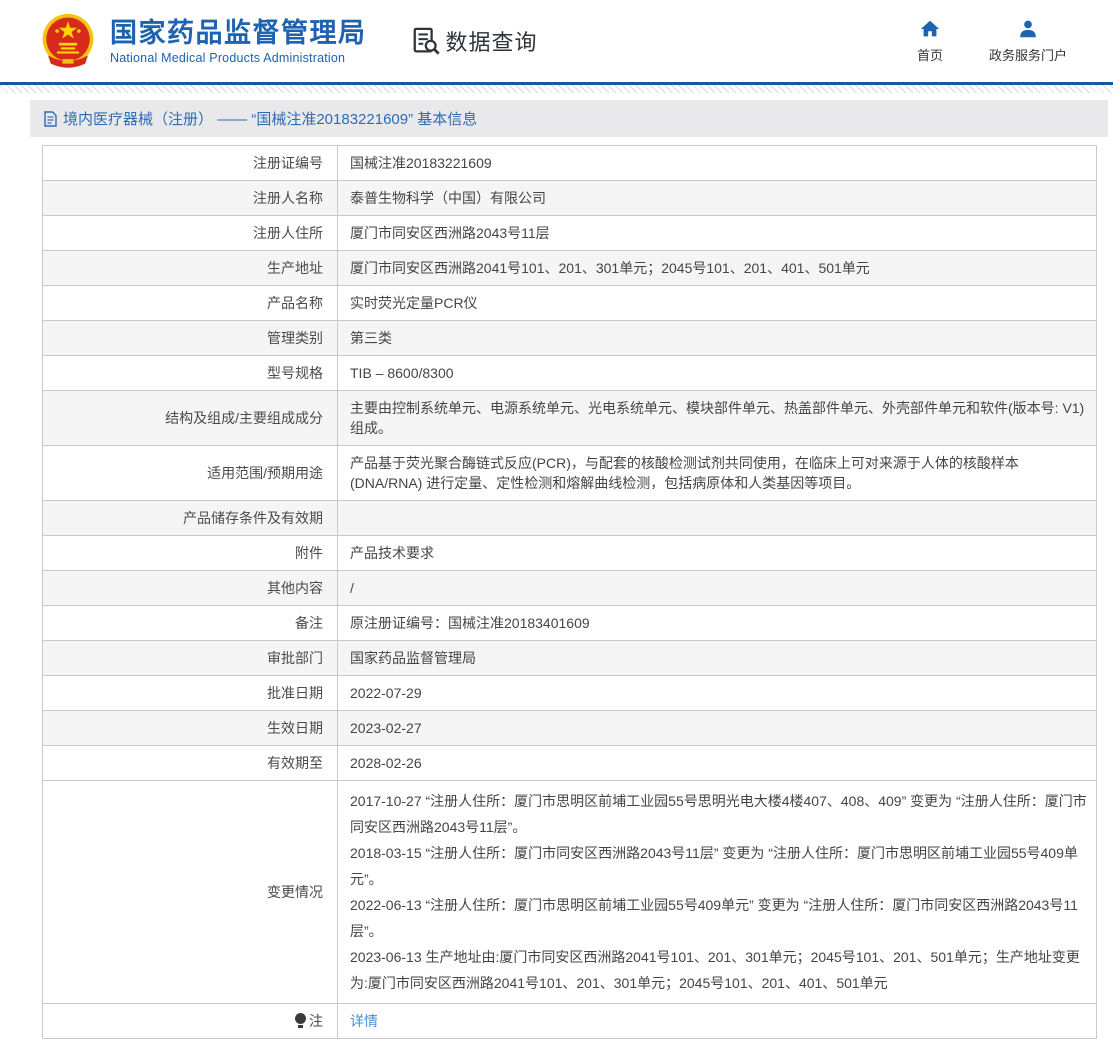 The height and width of the screenshot is (1039, 1113). I want to click on panel-header: 境内医疗器械（注册） —— “国械注准20183221609” 基本信息, so click(569, 118).